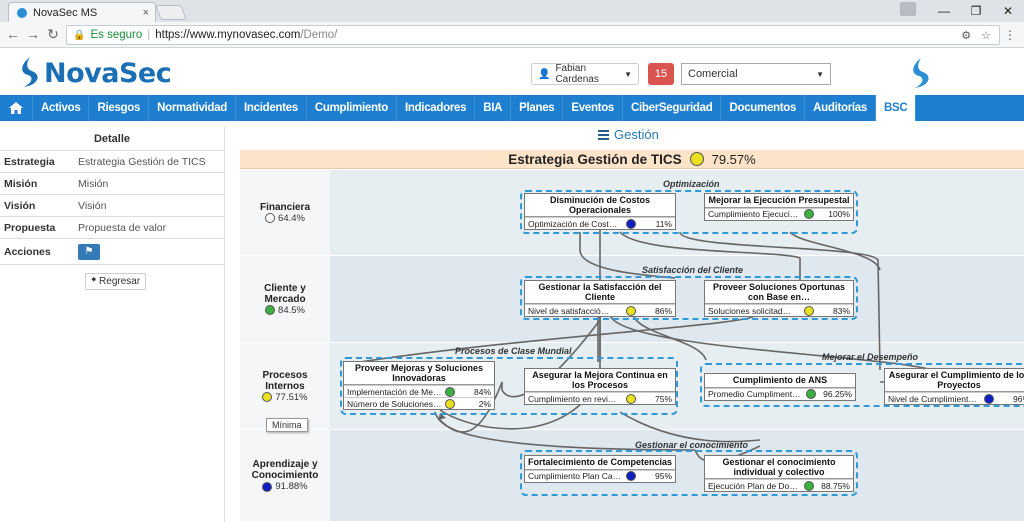  I want to click on detail-value: Estrategia Gestión de TICS, so click(142, 161).